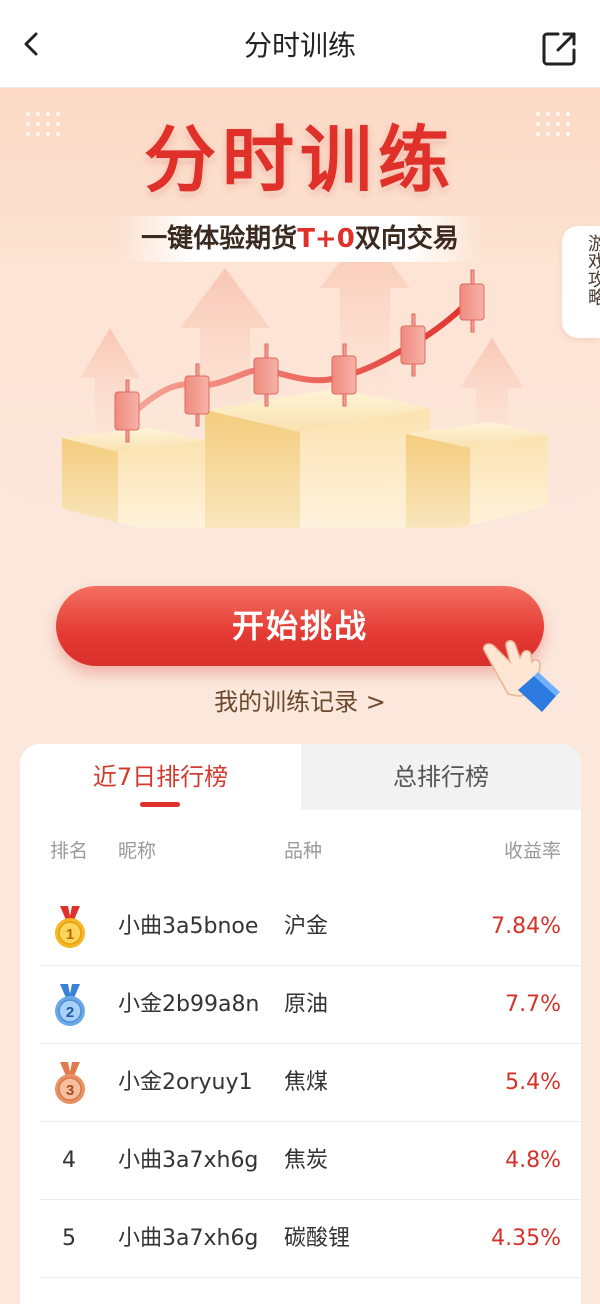 The width and height of the screenshot is (600, 1304). Describe the element at coordinates (560, 48) in the screenshot. I see `share-icon` at that location.